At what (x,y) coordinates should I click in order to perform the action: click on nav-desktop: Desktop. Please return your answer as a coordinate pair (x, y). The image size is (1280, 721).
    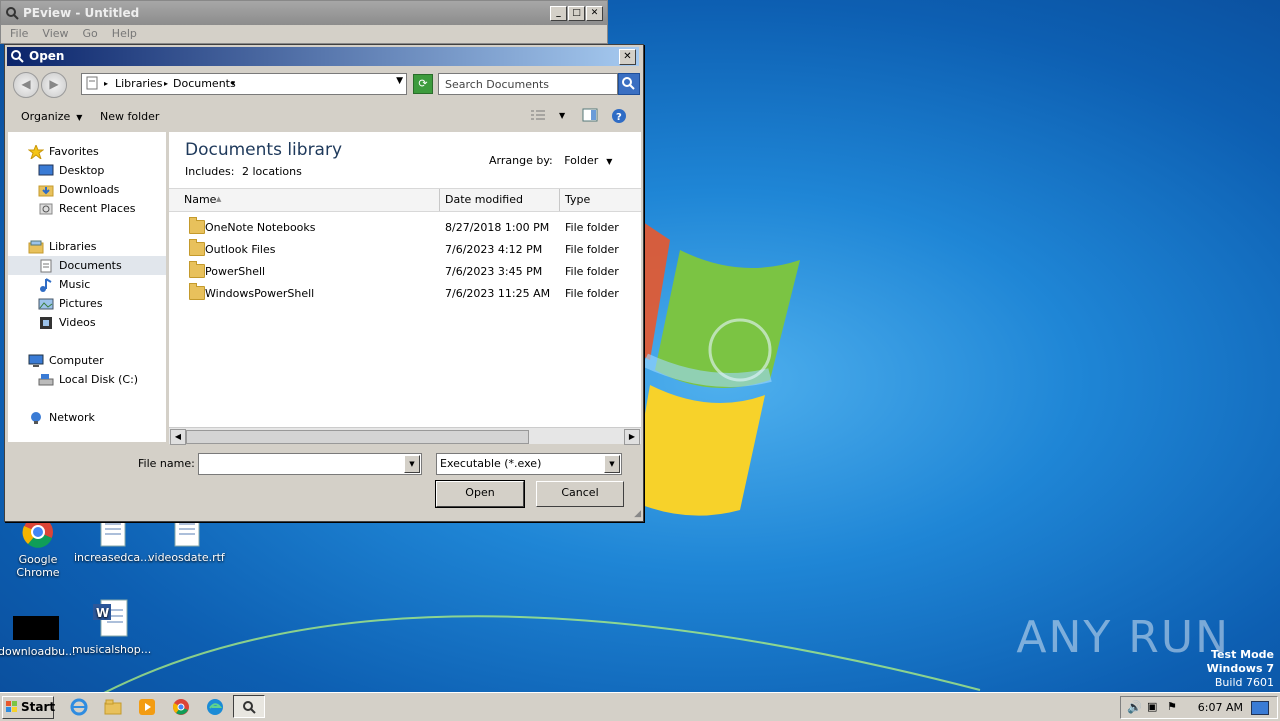
    Looking at the image, I should click on (71, 170).